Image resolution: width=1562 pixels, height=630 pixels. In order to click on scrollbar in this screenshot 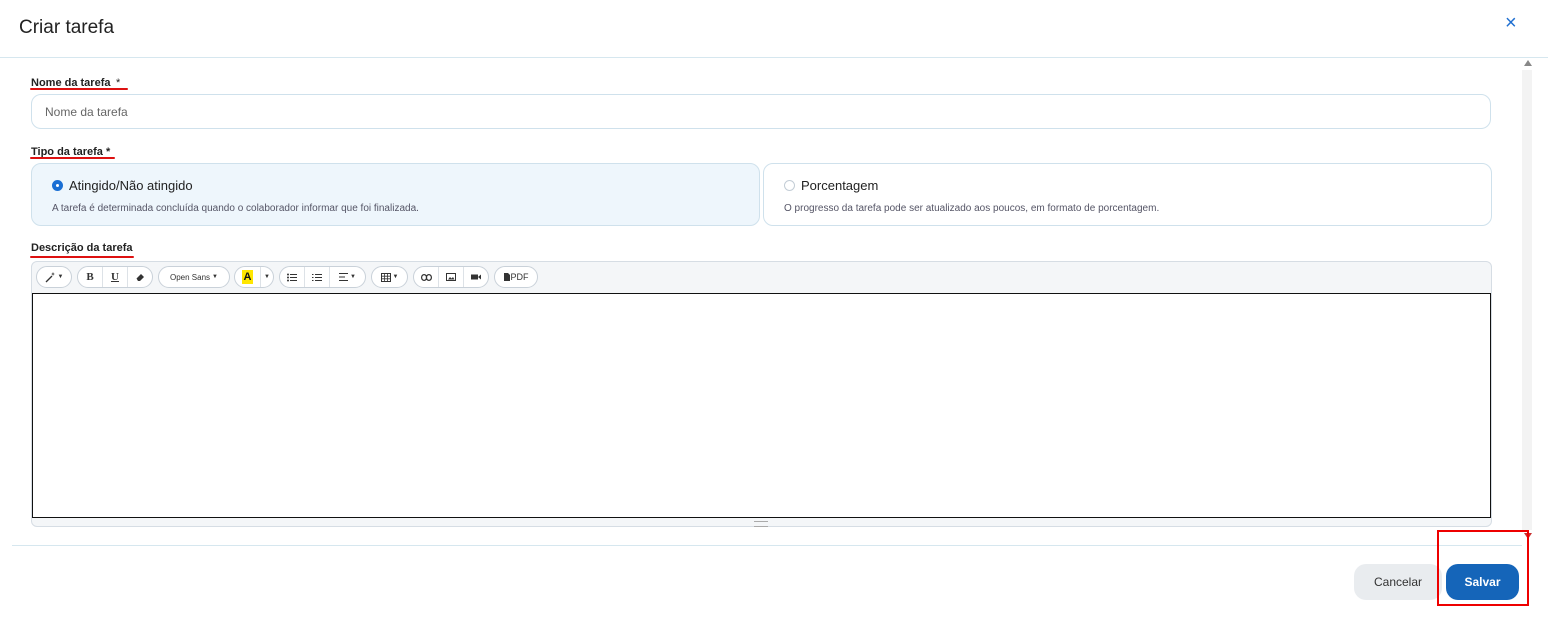, I will do `click(1527, 300)`.